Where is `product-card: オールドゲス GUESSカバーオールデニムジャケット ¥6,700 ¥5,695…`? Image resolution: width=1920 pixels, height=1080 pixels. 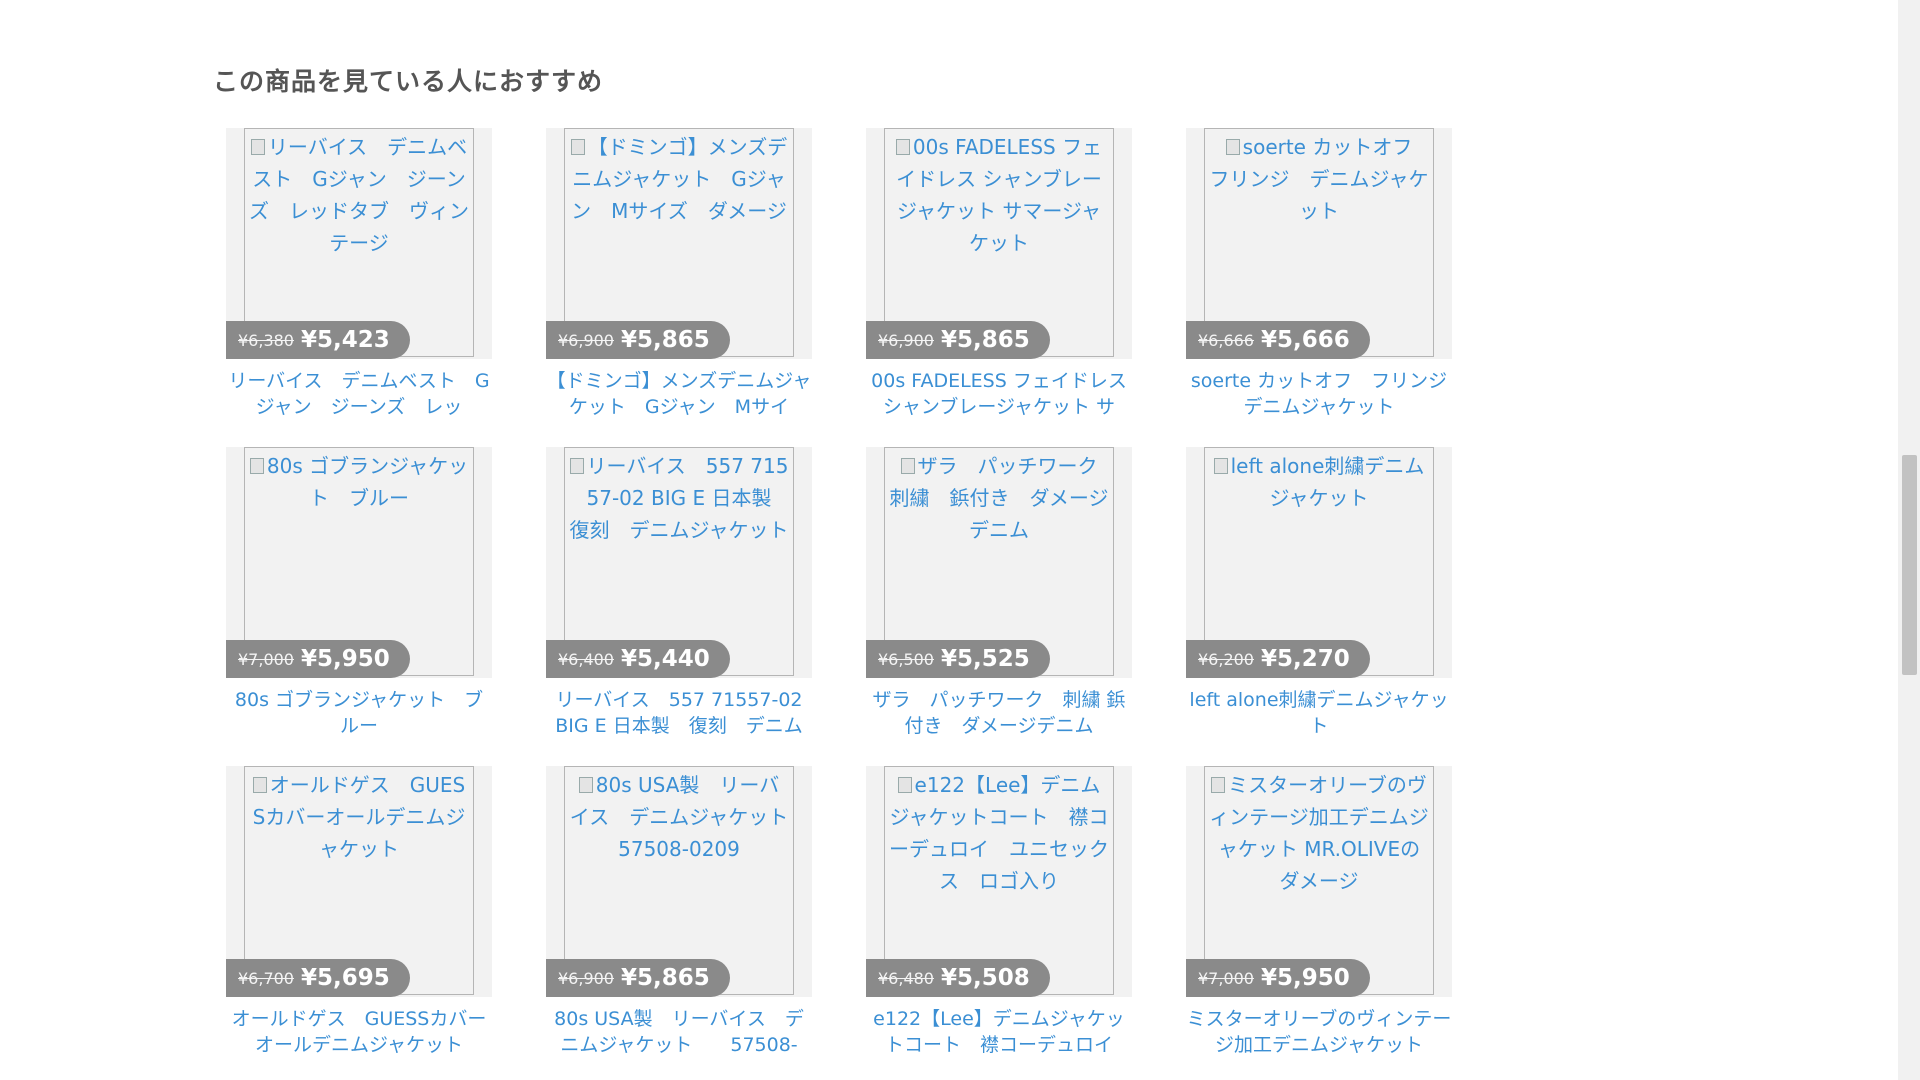
product-card: オールドゲス GUESSカバーオールデニムジャケット ¥6,700 ¥5,695… is located at coordinates (359, 921).